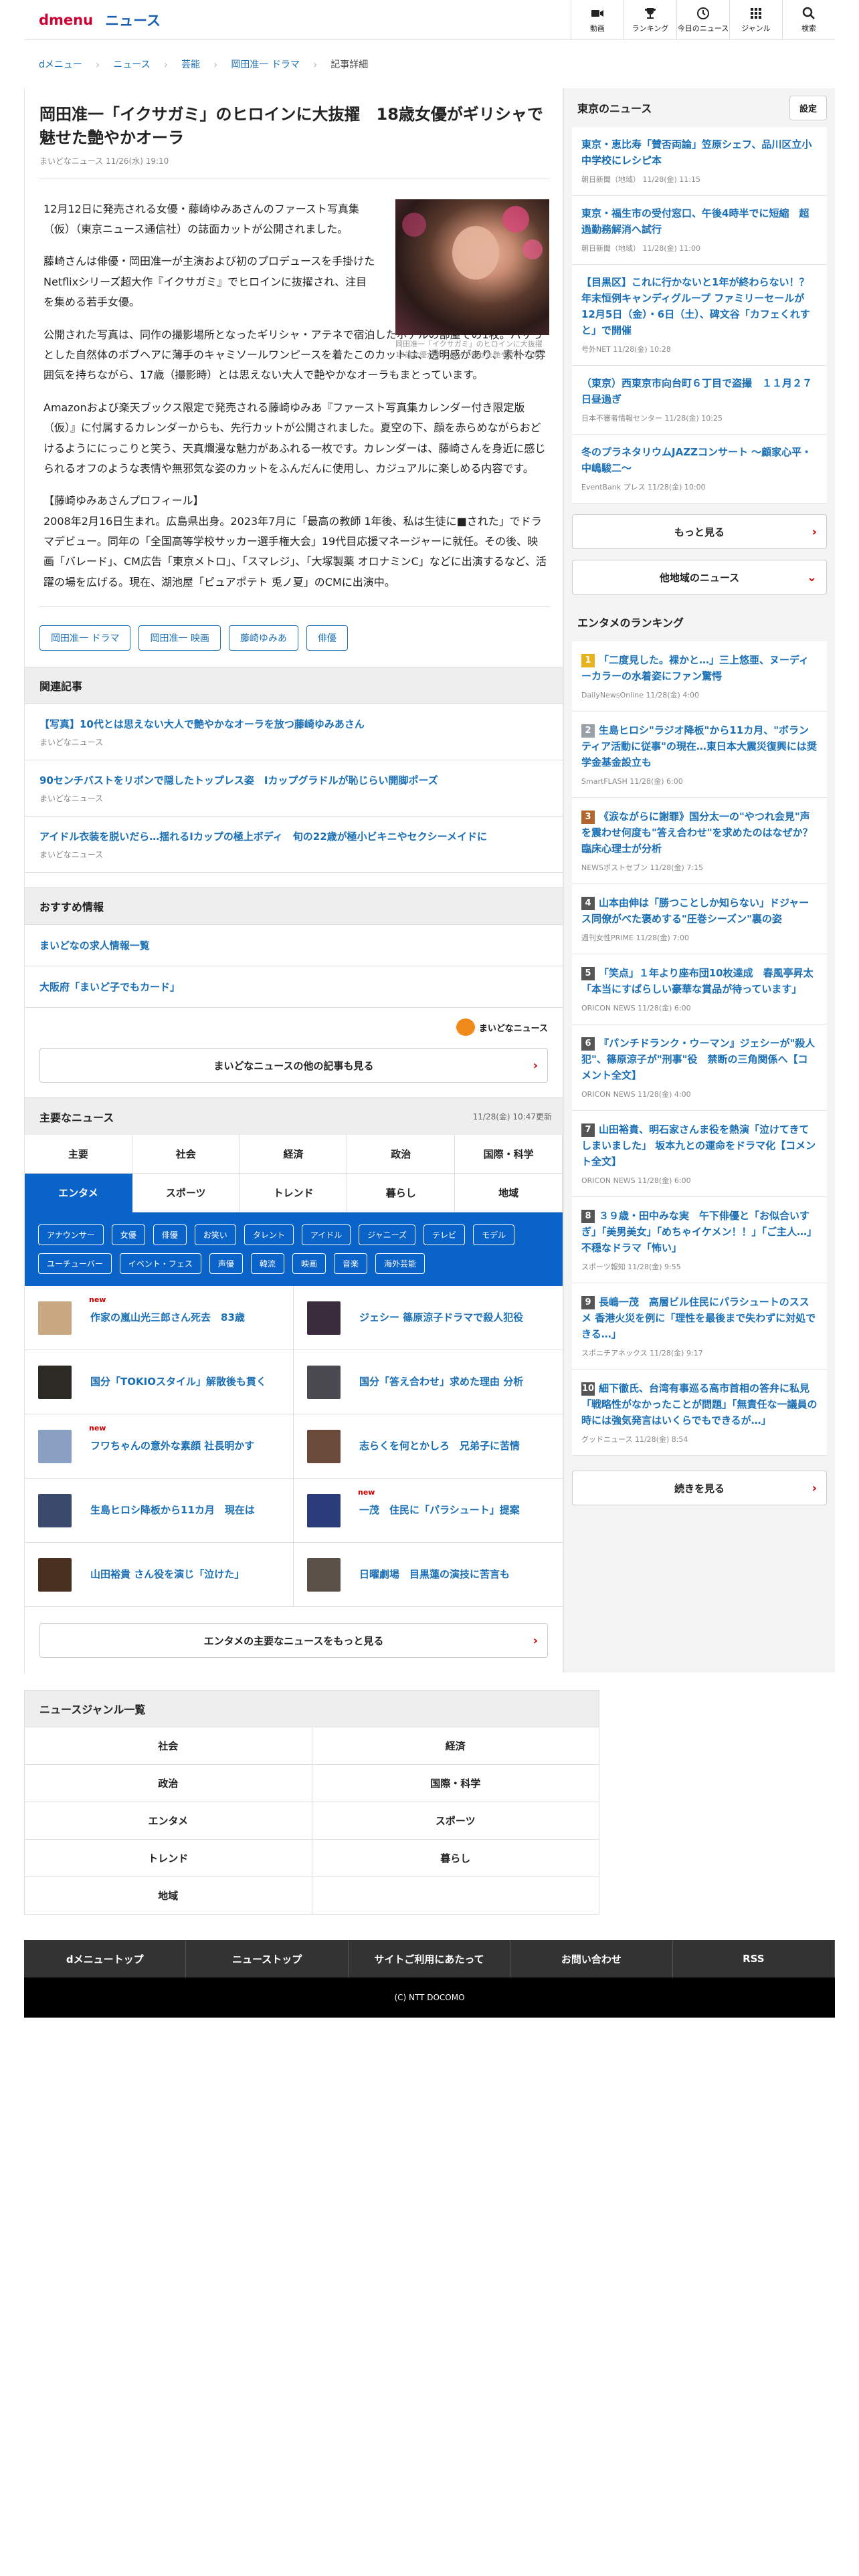  I want to click on local-news-title: 東京・福生市の受付窓口、午後4時半でに短縮 超過勤務解消へ試行, so click(699, 221).